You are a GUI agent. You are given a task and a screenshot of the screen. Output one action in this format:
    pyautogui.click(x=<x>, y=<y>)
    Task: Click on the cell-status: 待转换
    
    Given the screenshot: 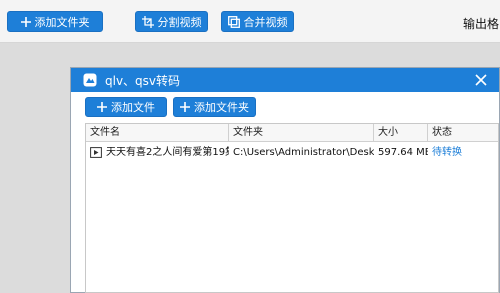 What is the action you would take?
    pyautogui.click(x=447, y=152)
    